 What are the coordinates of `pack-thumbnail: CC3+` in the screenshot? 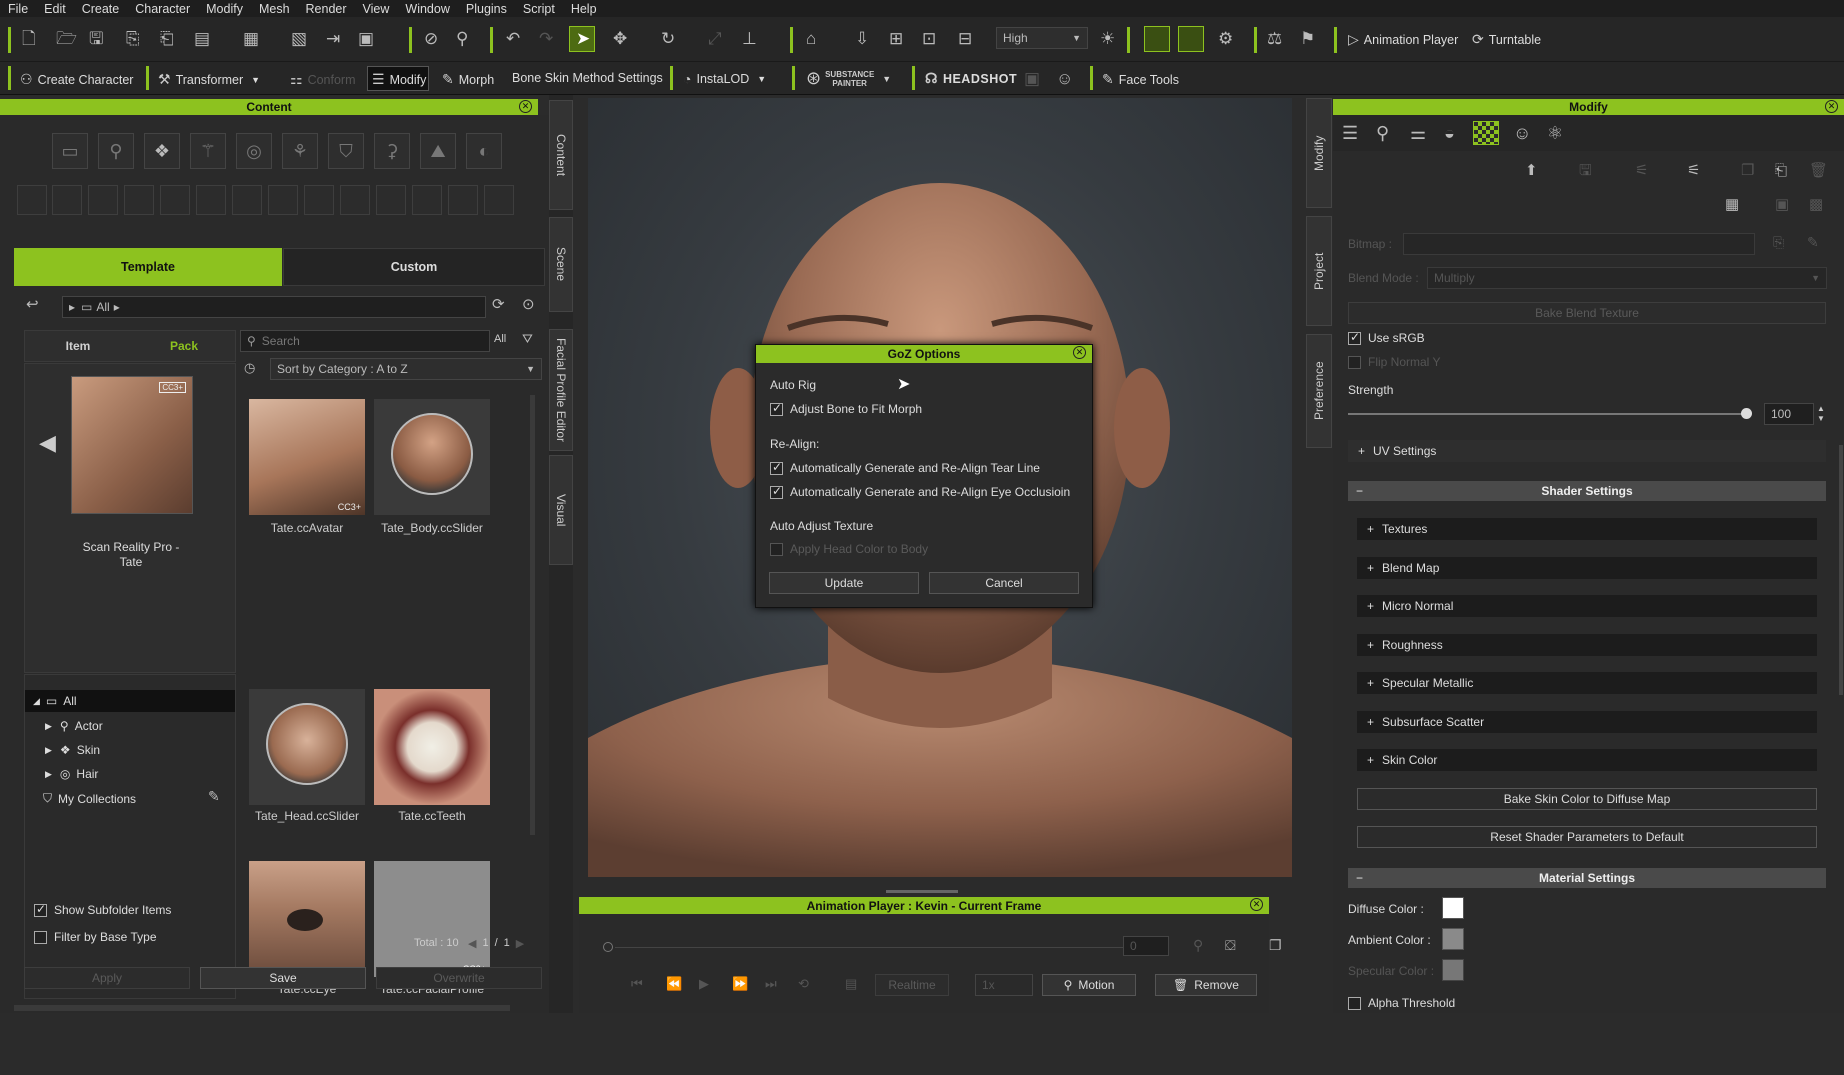 It's located at (132, 445).